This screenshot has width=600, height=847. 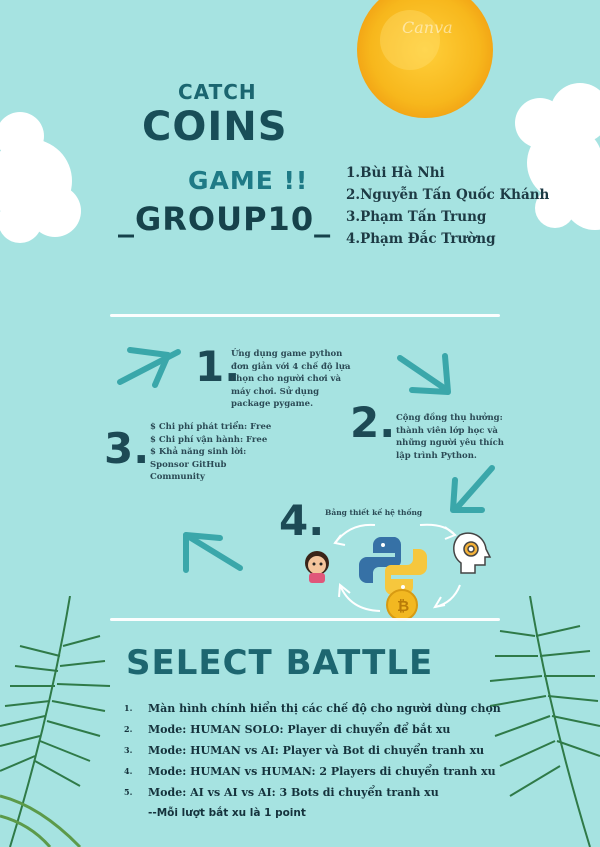 I want to click on player-character-icon, so click(x=317, y=567).